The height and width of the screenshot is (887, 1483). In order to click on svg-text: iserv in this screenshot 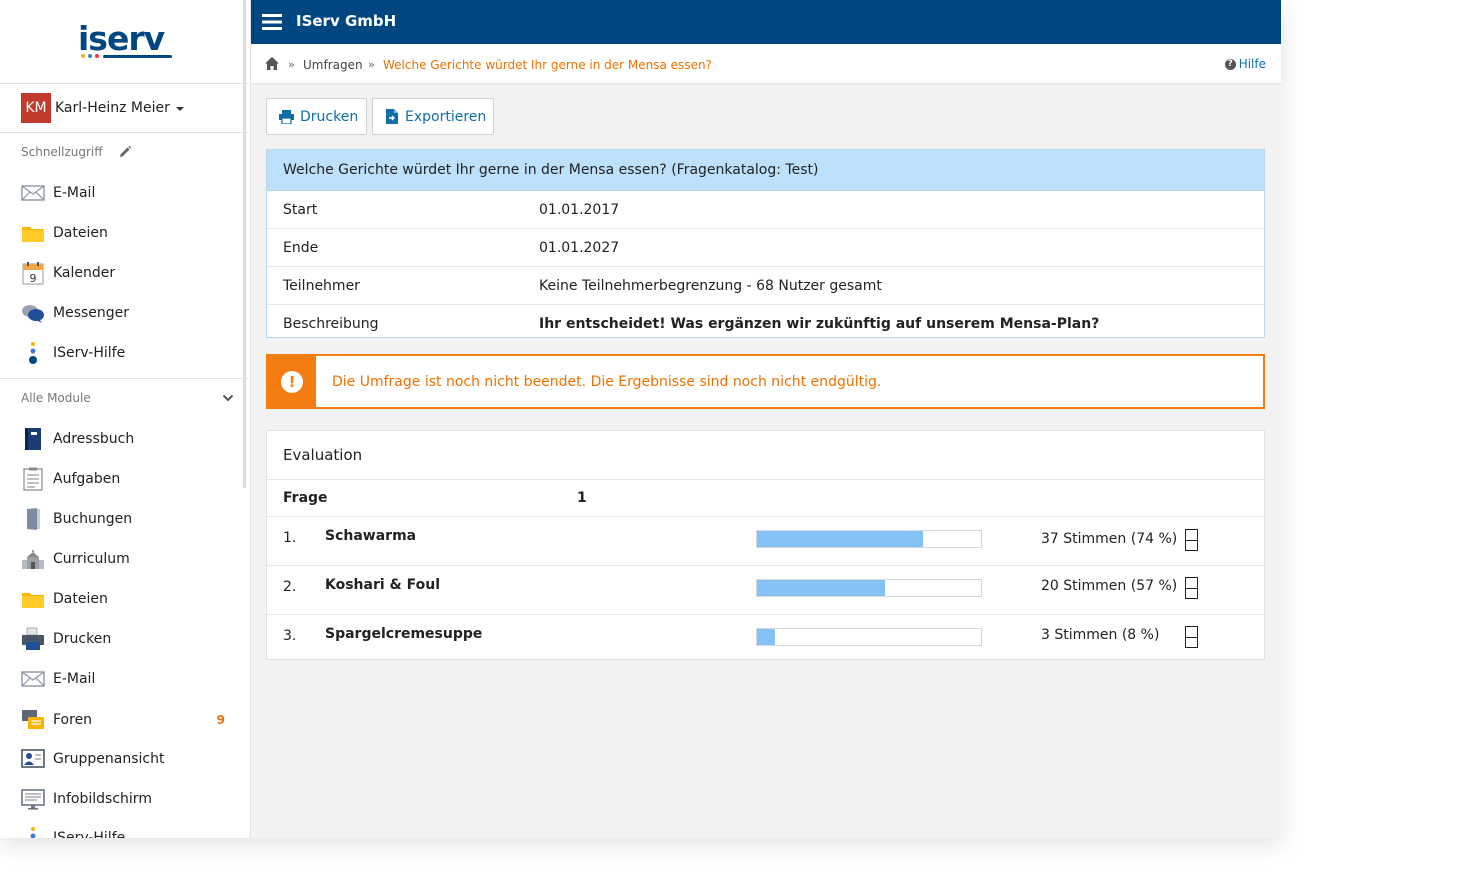, I will do `click(122, 40)`.